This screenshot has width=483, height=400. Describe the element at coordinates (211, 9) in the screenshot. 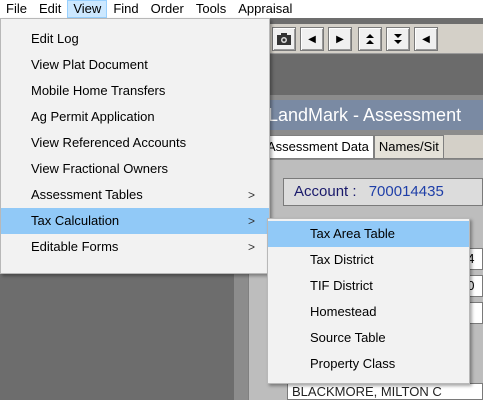

I see `menu-tools: Tools` at that location.